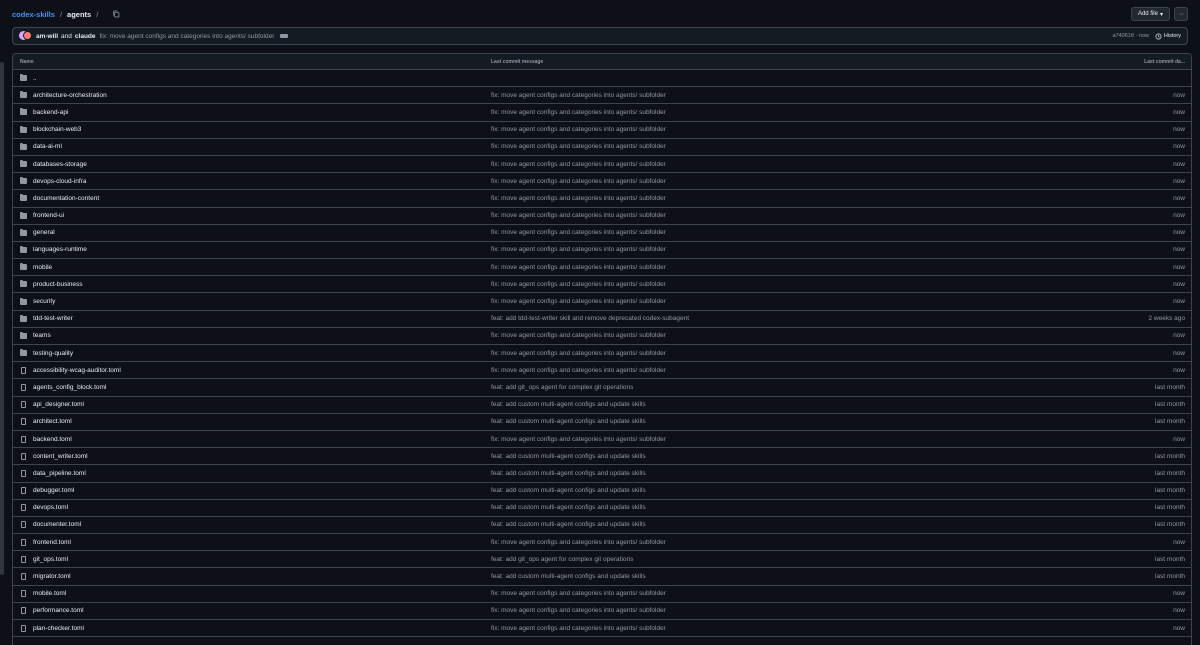 The height and width of the screenshot is (645, 1200). I want to click on file-name-link: debugger.toml, so click(53, 490).